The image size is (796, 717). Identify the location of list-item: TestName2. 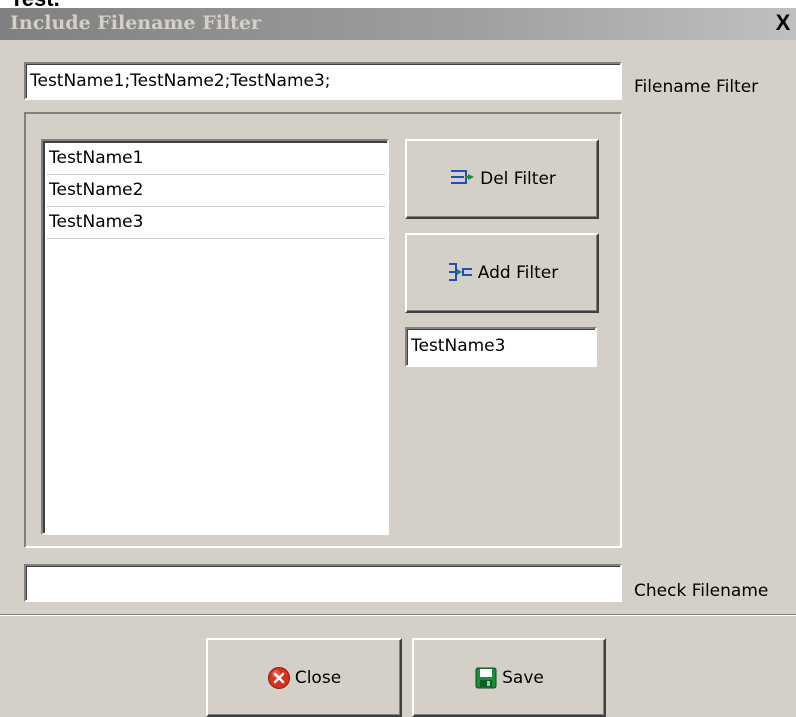
(216, 191).